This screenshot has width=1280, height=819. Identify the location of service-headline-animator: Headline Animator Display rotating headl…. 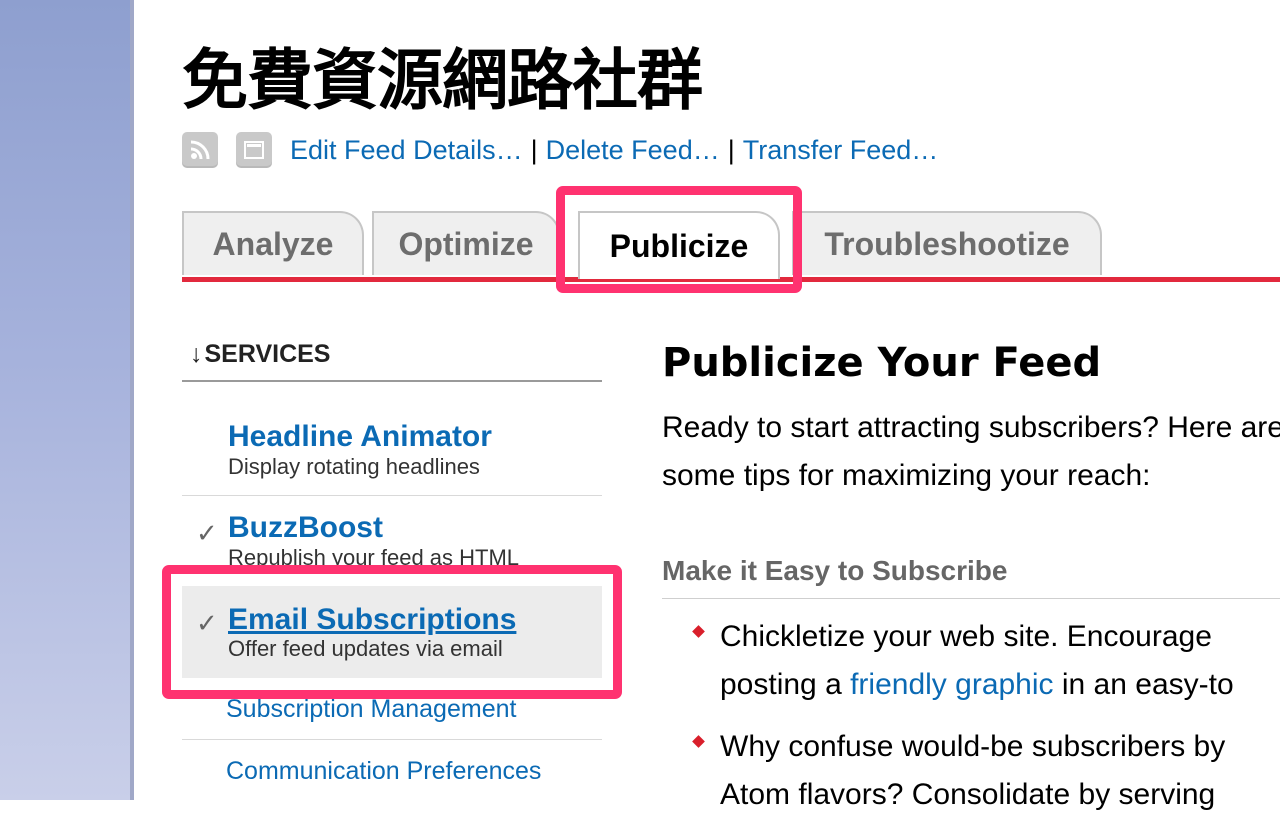
(392, 458).